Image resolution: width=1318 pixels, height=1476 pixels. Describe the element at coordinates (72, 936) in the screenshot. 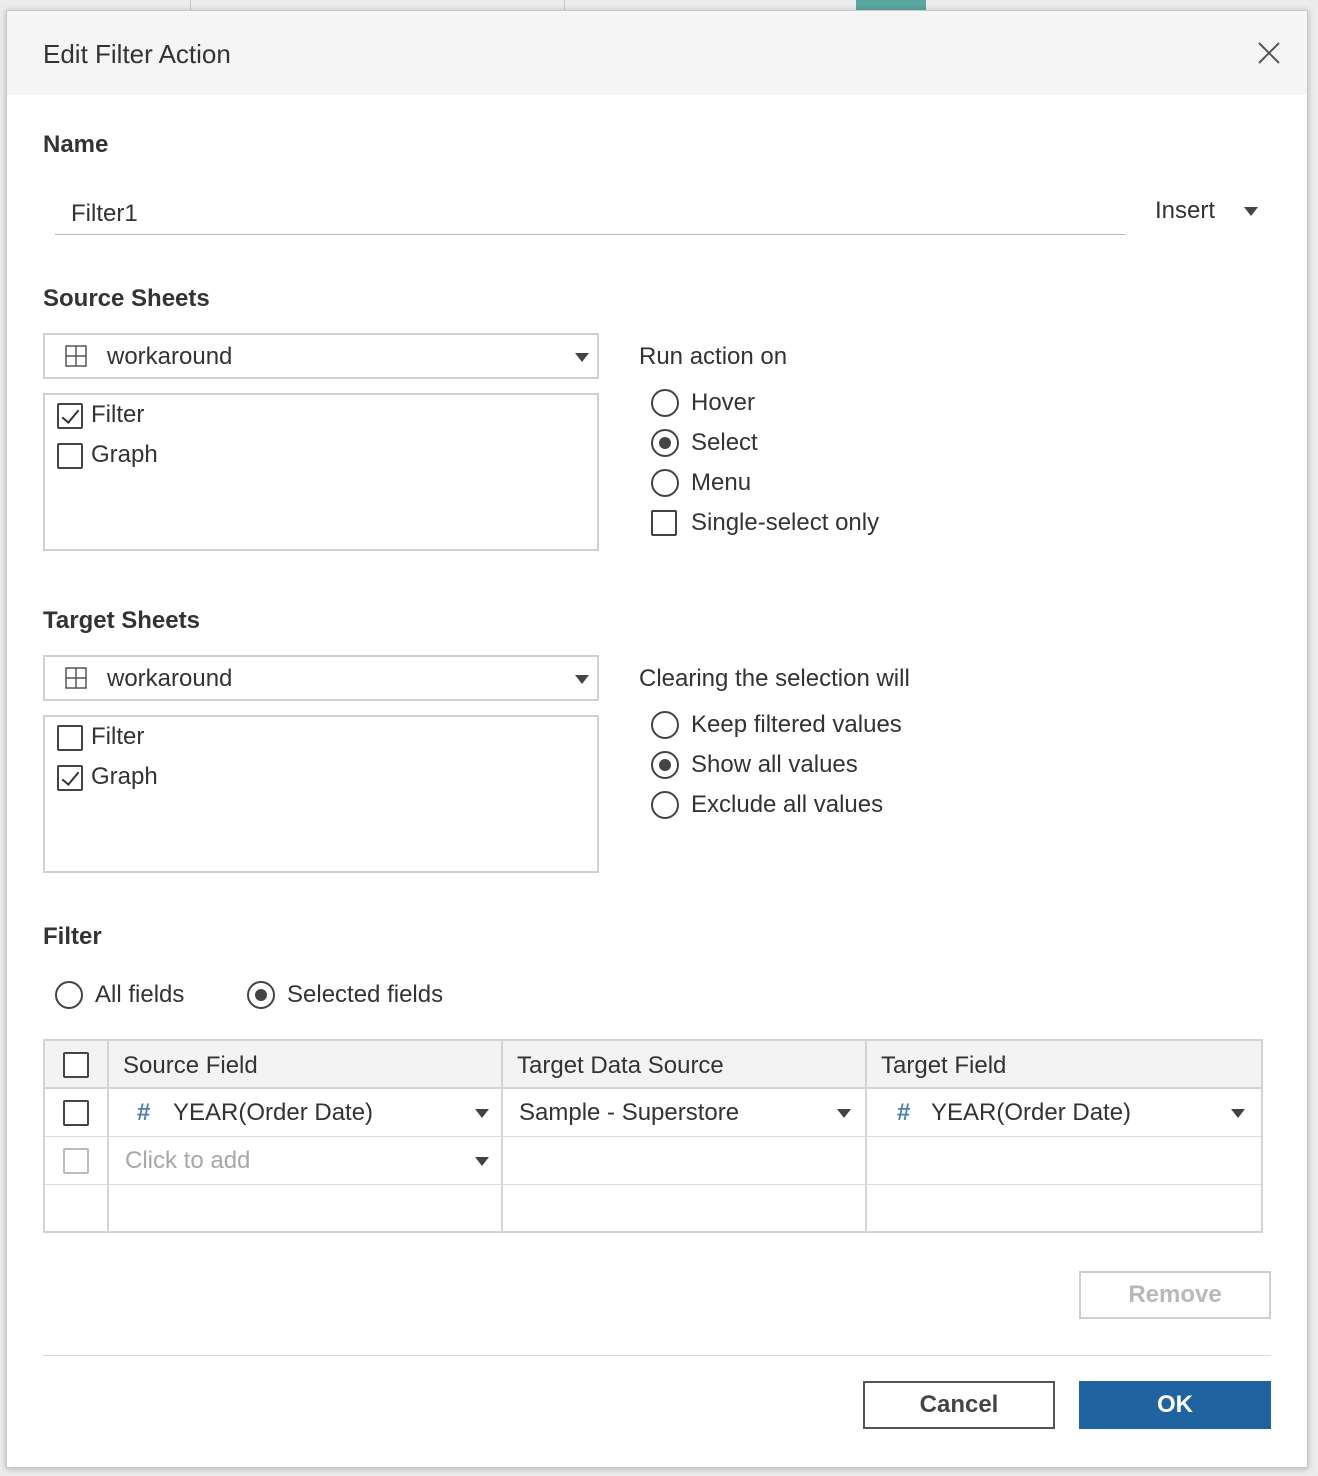

I see `filter-label: Filter` at that location.